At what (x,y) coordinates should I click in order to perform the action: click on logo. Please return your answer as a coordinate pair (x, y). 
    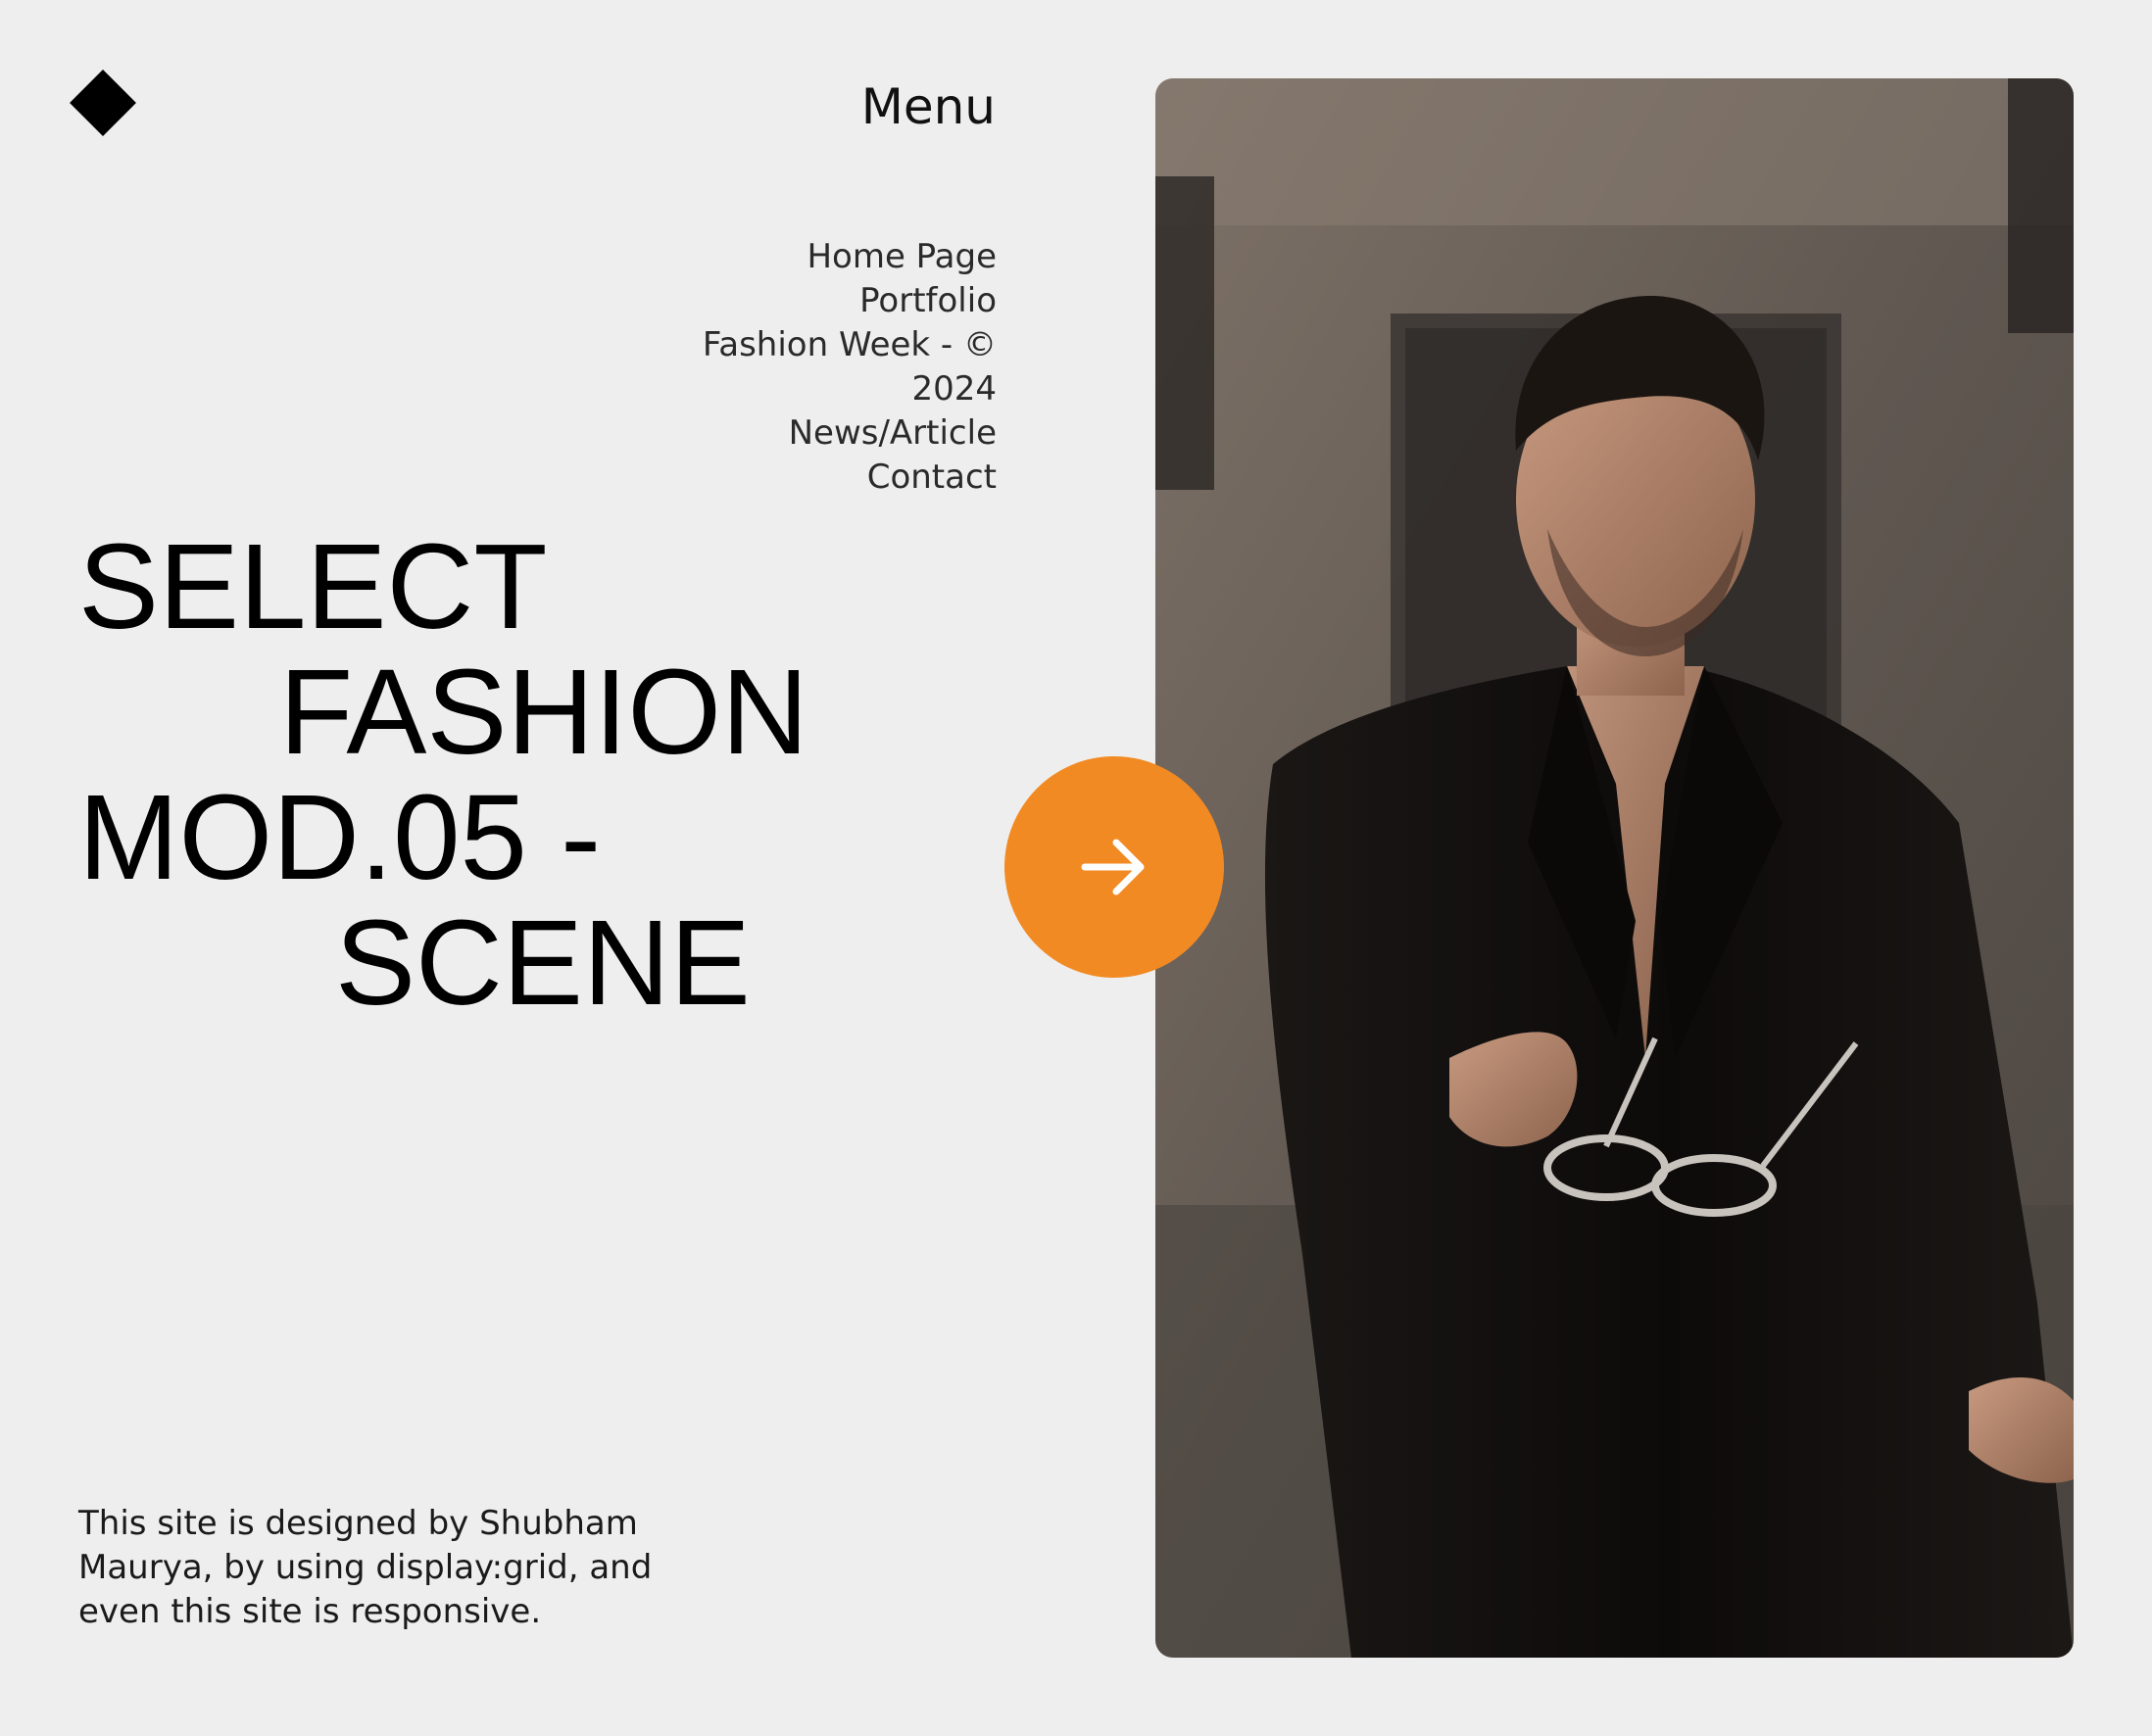
    Looking at the image, I should click on (103, 103).